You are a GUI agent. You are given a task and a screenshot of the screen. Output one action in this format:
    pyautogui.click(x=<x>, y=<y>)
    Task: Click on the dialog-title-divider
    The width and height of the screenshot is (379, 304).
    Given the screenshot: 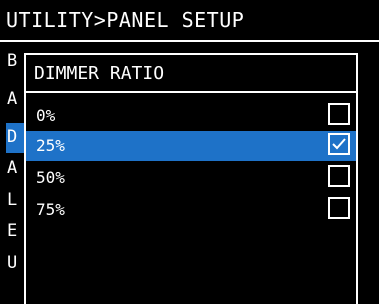 What is the action you would take?
    pyautogui.click(x=191, y=92)
    